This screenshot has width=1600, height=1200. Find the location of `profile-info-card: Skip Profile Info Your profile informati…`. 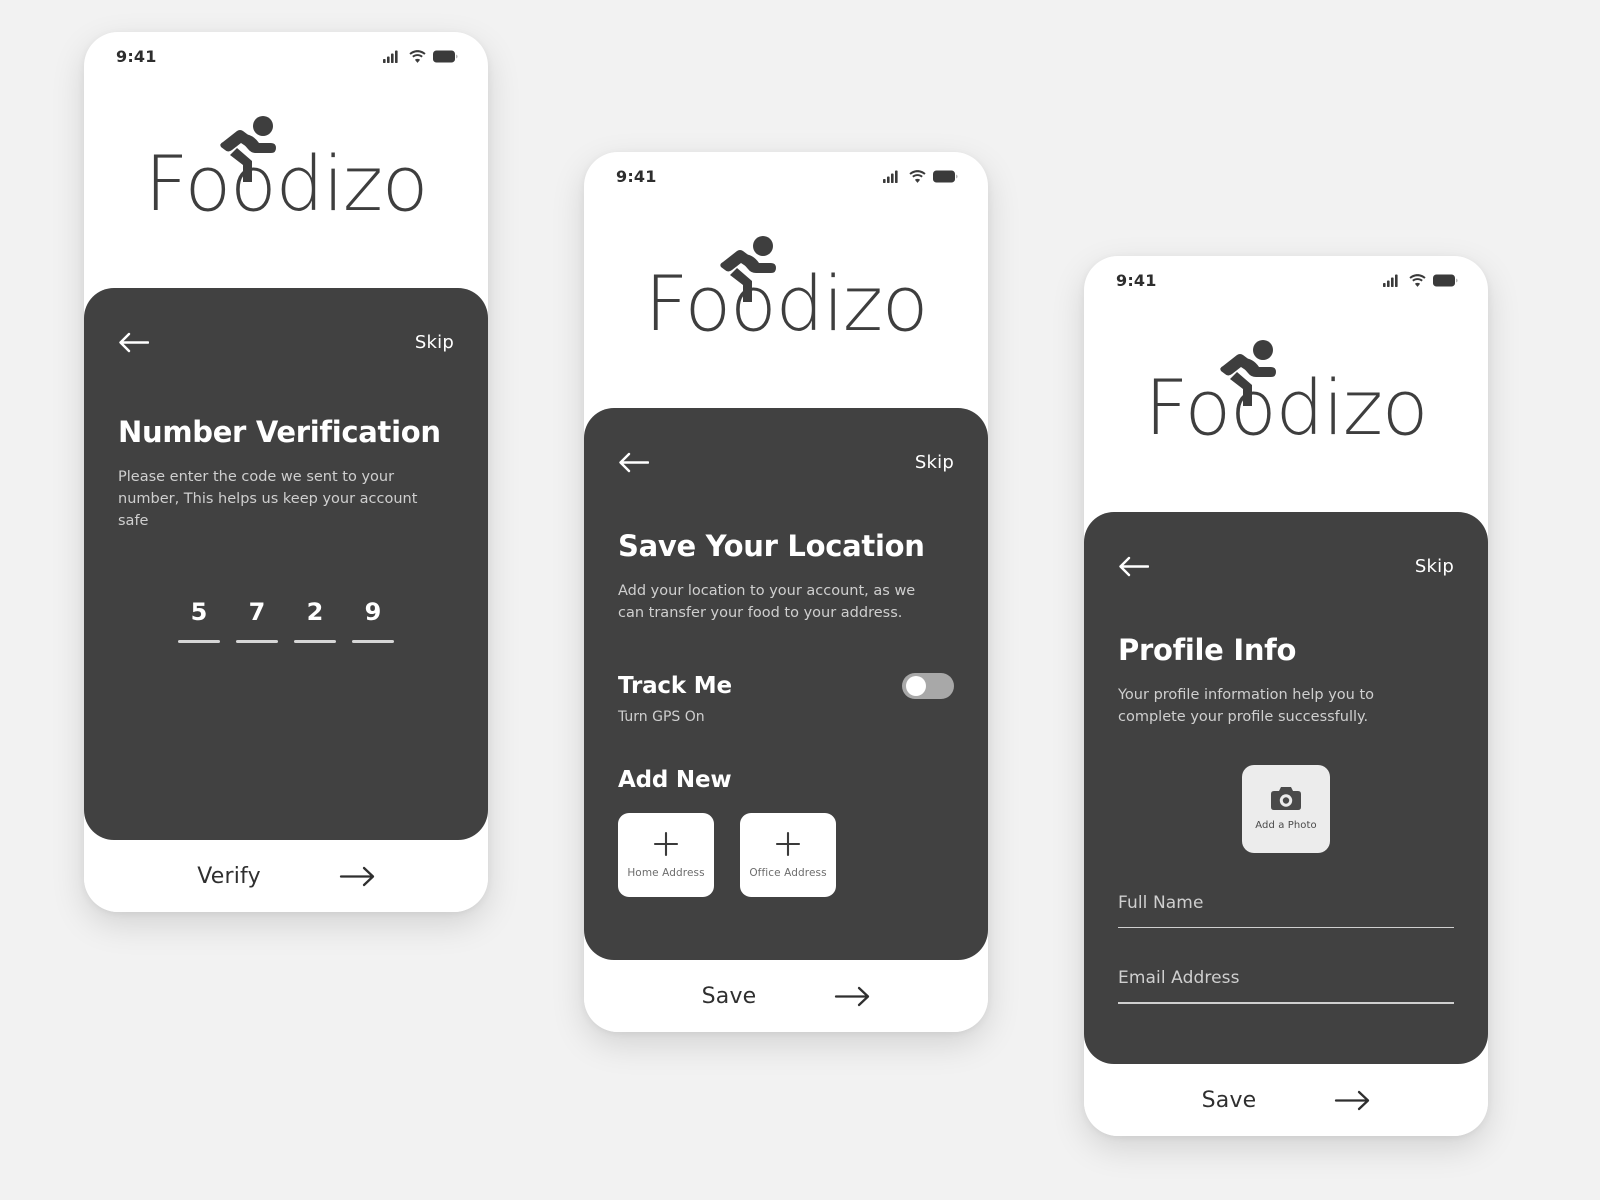

profile-info-card: Skip Profile Info Your profile informati… is located at coordinates (1286, 788).